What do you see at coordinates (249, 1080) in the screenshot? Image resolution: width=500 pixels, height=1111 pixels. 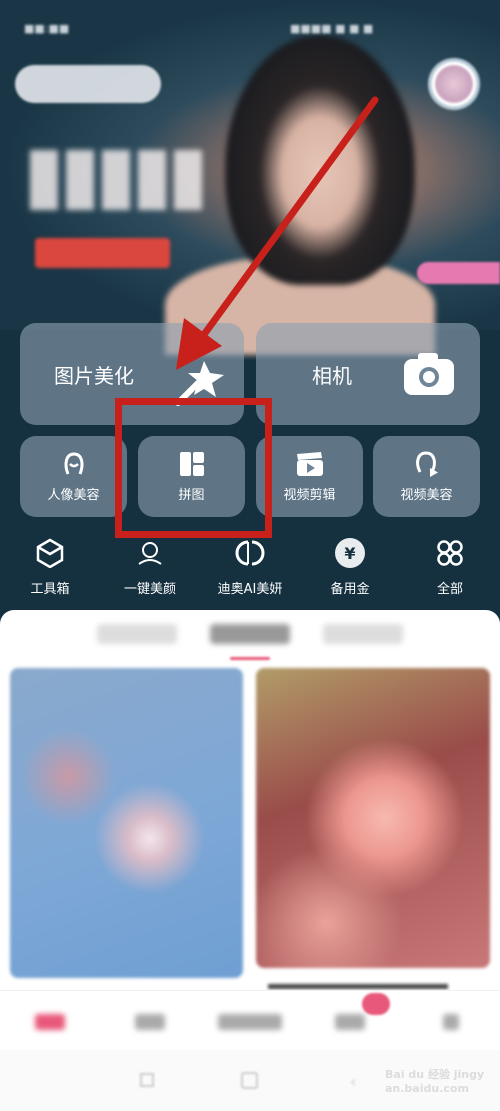 I see `home-icon` at bounding box center [249, 1080].